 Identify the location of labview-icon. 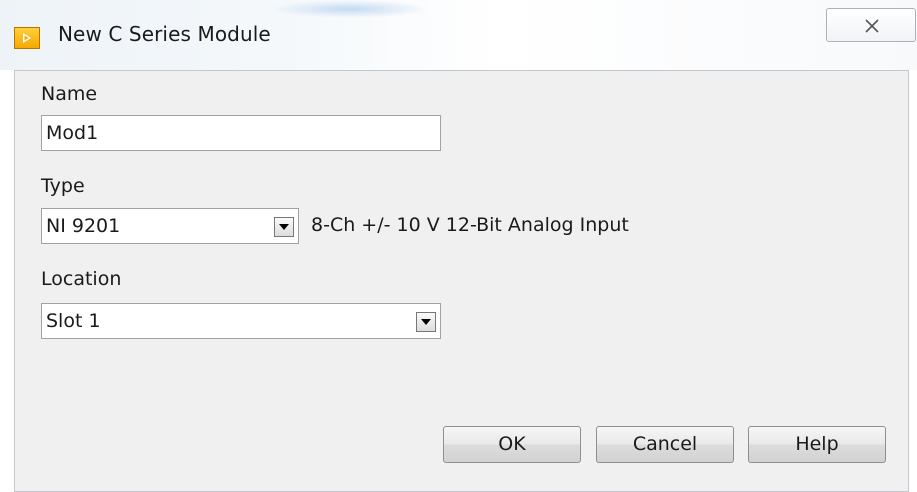
(27, 38).